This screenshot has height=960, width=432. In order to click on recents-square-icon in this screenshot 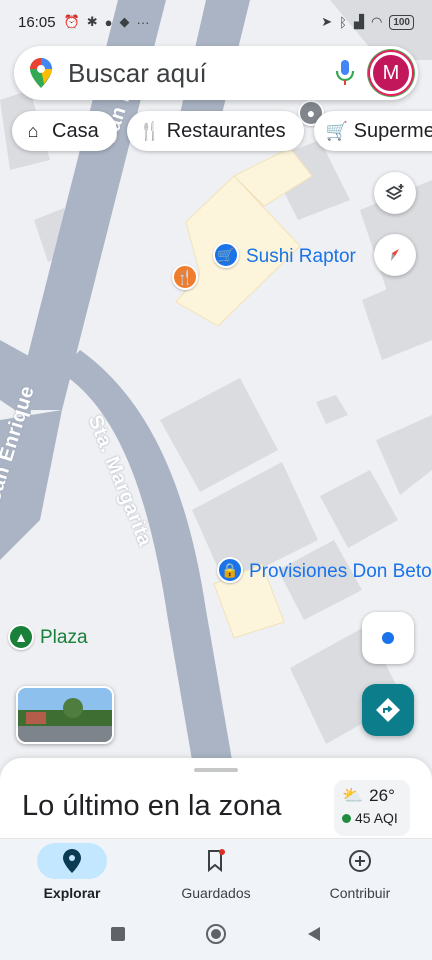, I will do `click(118, 934)`.